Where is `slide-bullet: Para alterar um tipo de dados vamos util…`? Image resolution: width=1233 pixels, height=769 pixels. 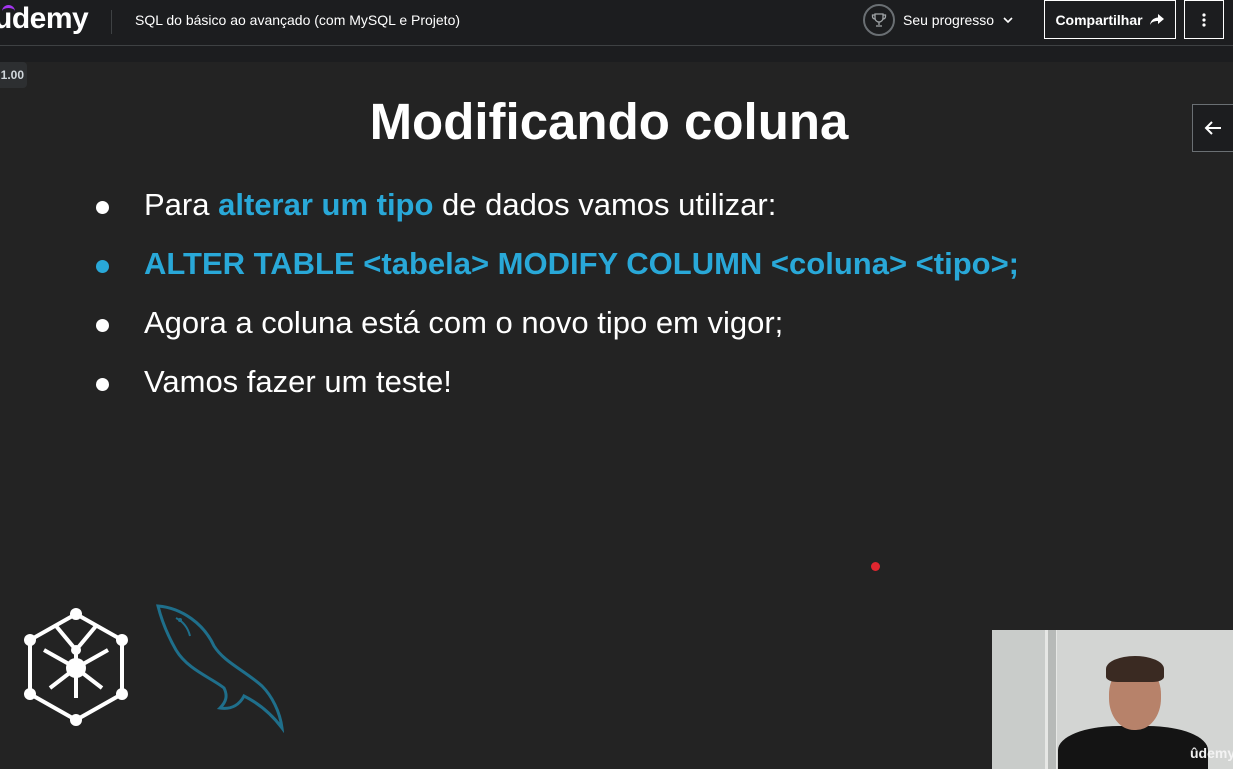 slide-bullet: Para alterar um tipo de dados vamos util… is located at coordinates (556, 209).